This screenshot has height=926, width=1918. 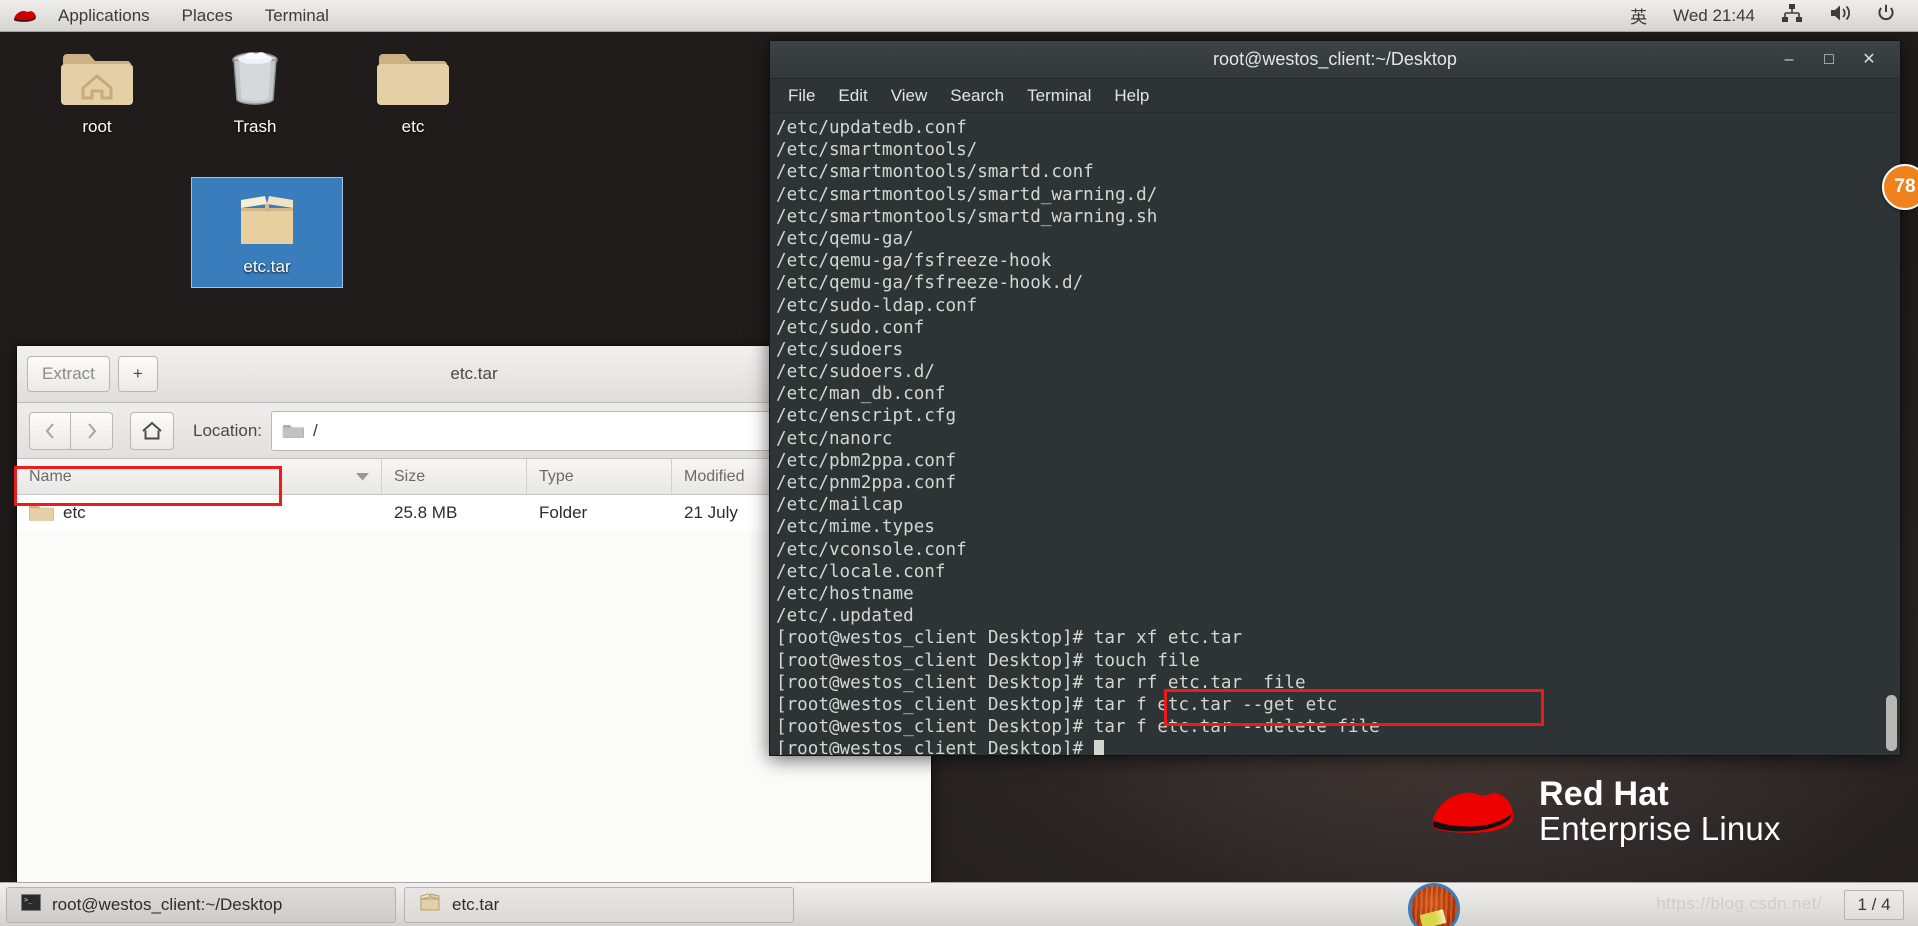 I want to click on terminal-cursor, so click(x=1098, y=747).